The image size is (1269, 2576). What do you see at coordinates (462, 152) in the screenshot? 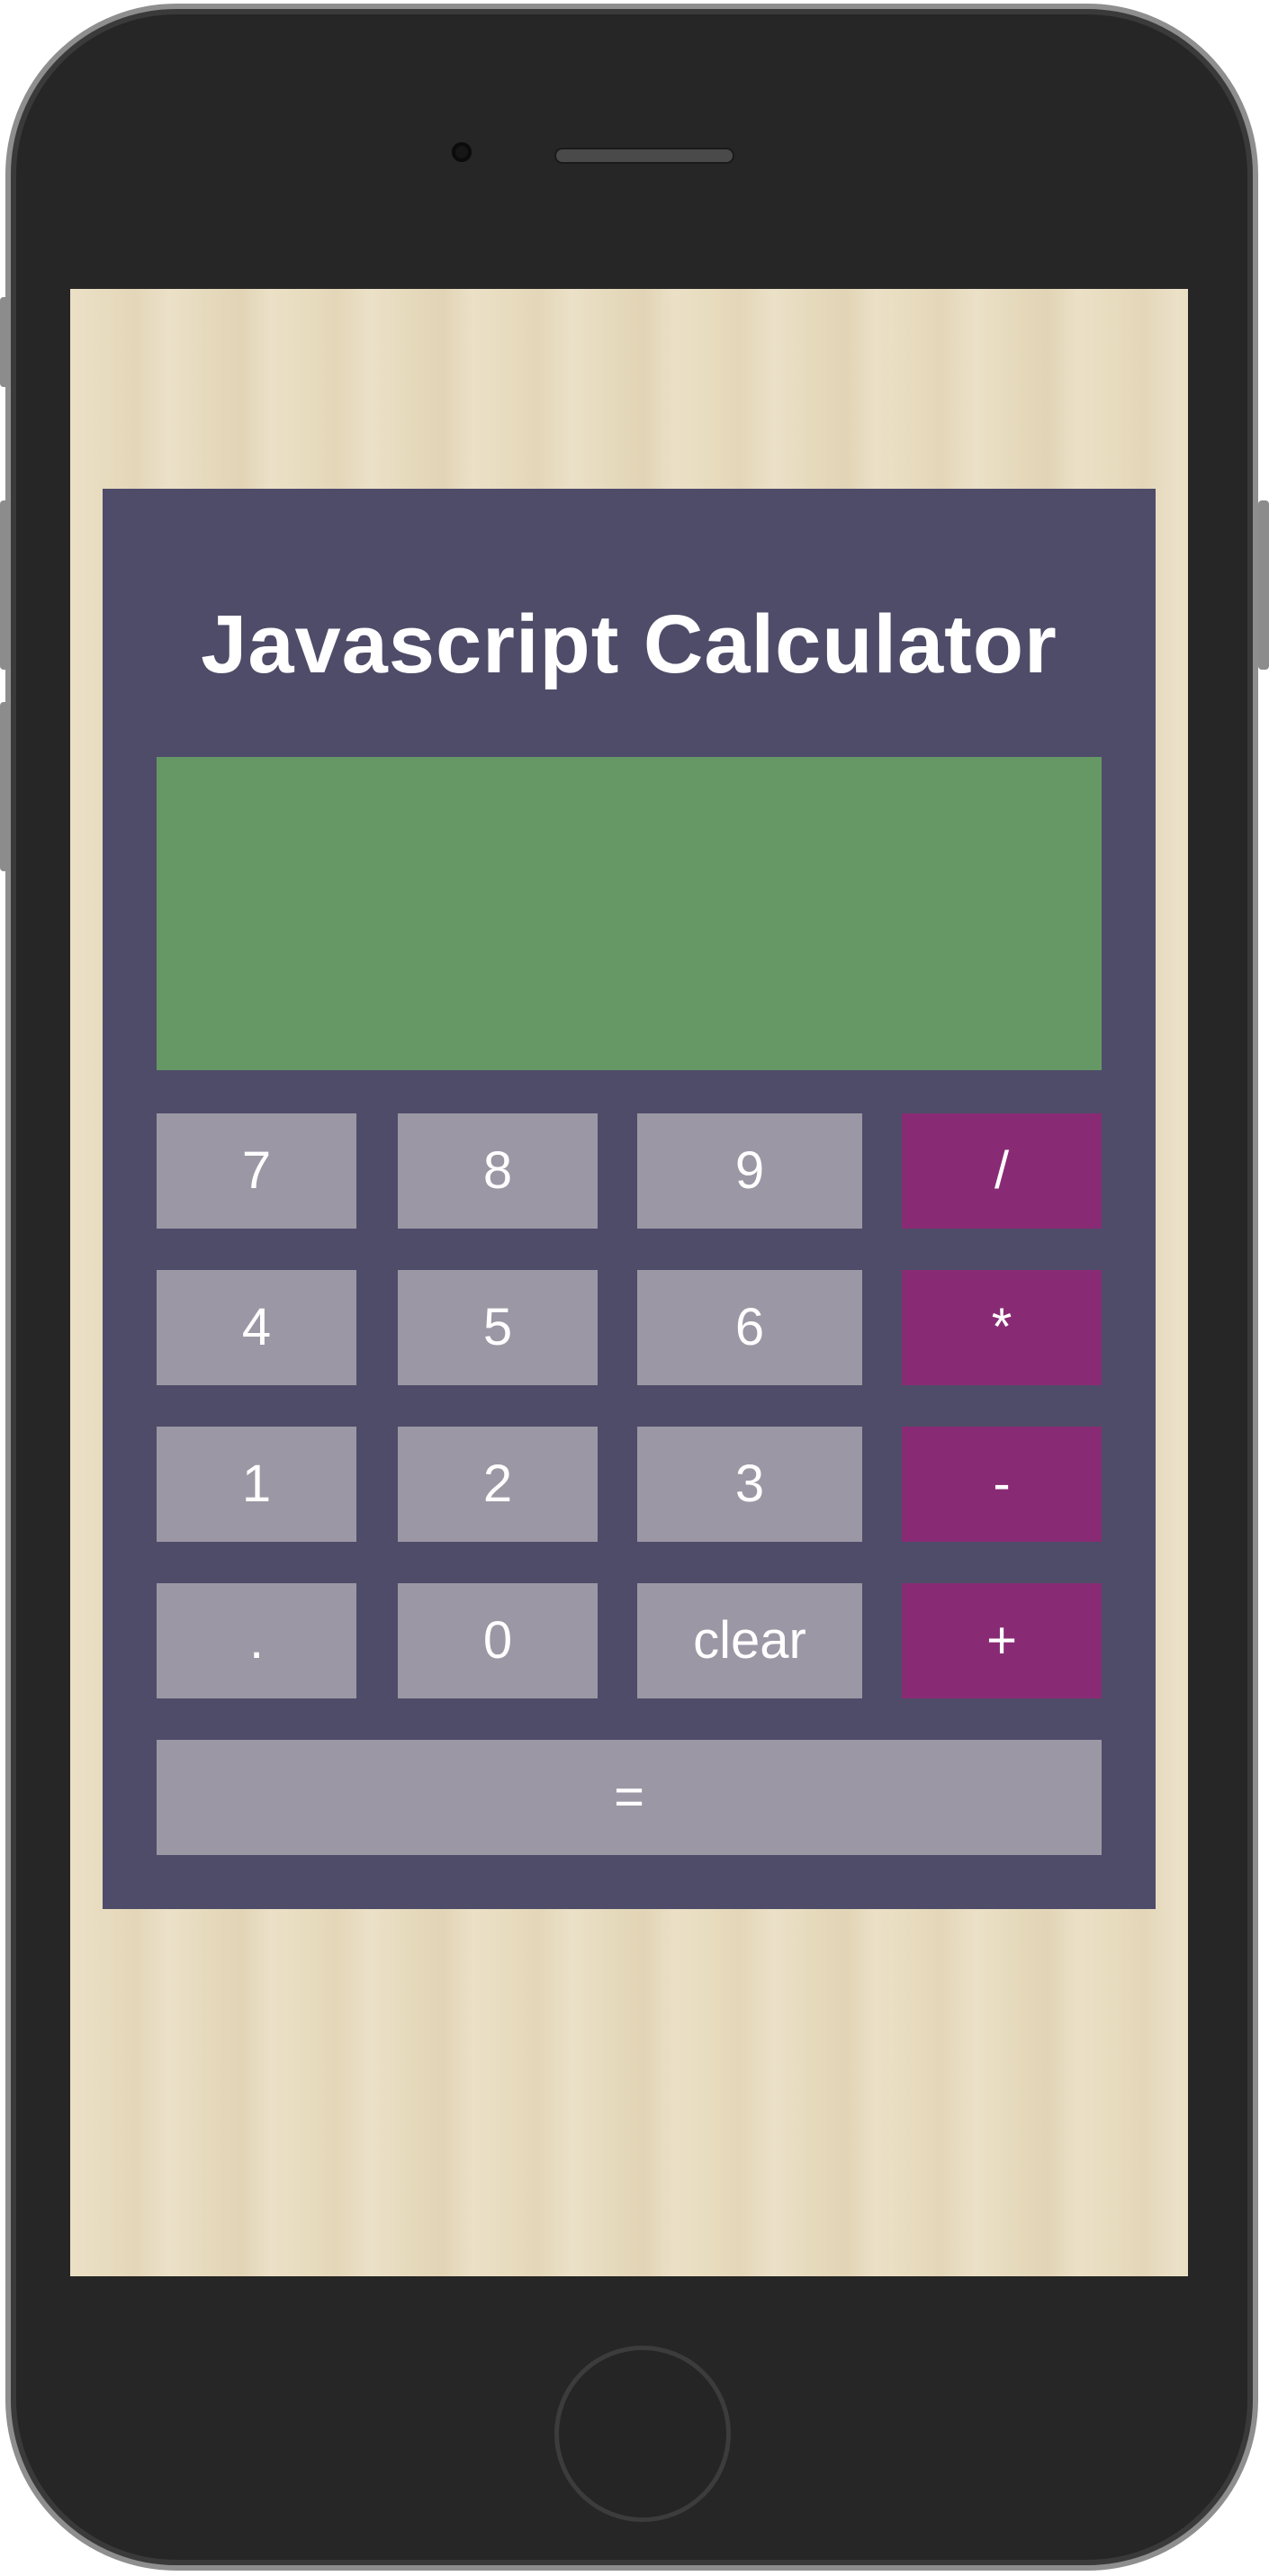
I see `camera-icon` at bounding box center [462, 152].